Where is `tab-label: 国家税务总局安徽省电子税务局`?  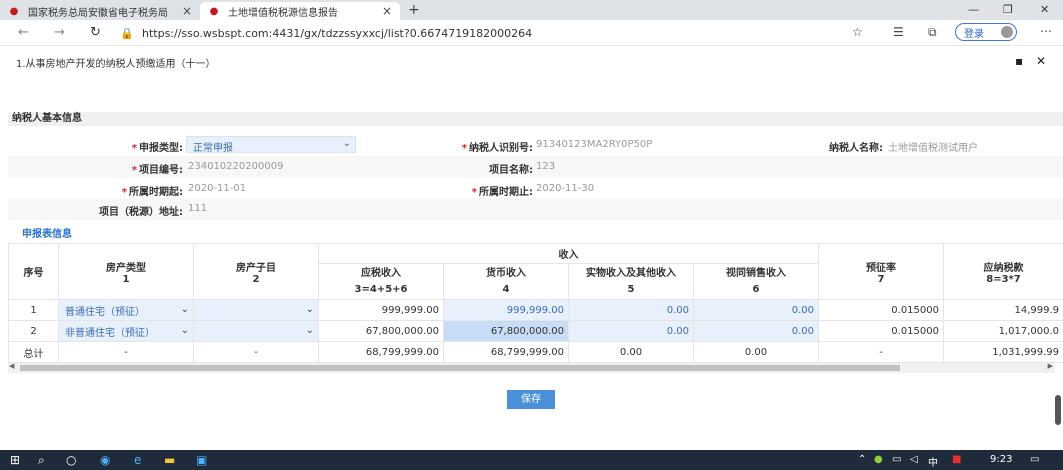 tab-label: 国家税务总局安徽省电子税务局 is located at coordinates (98, 13).